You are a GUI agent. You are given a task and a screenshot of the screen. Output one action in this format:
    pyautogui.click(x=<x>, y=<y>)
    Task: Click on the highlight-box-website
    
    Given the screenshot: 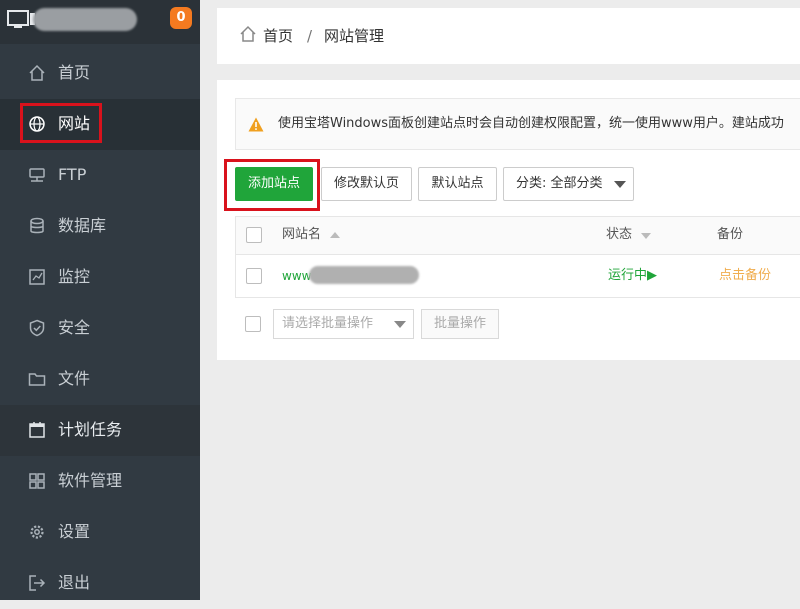 What is the action you would take?
    pyautogui.click(x=61, y=123)
    